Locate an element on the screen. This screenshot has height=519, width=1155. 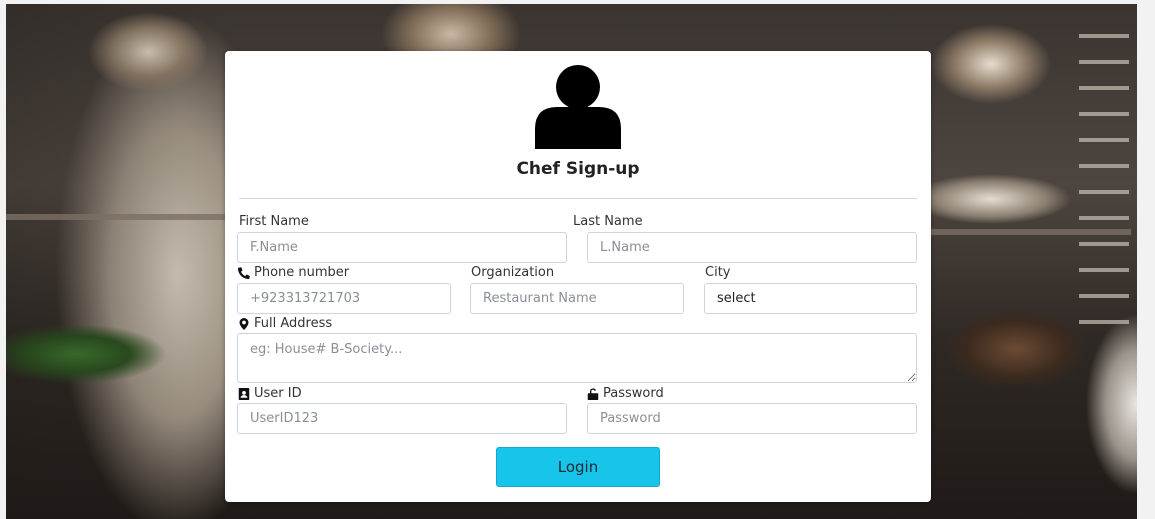
last-name-label-text: Last Name is located at coordinates (608, 221).